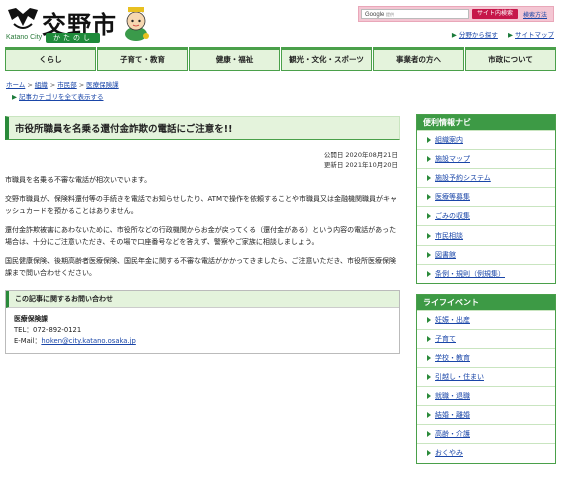  I want to click on sidebar-item: 子育て, so click(486, 338).